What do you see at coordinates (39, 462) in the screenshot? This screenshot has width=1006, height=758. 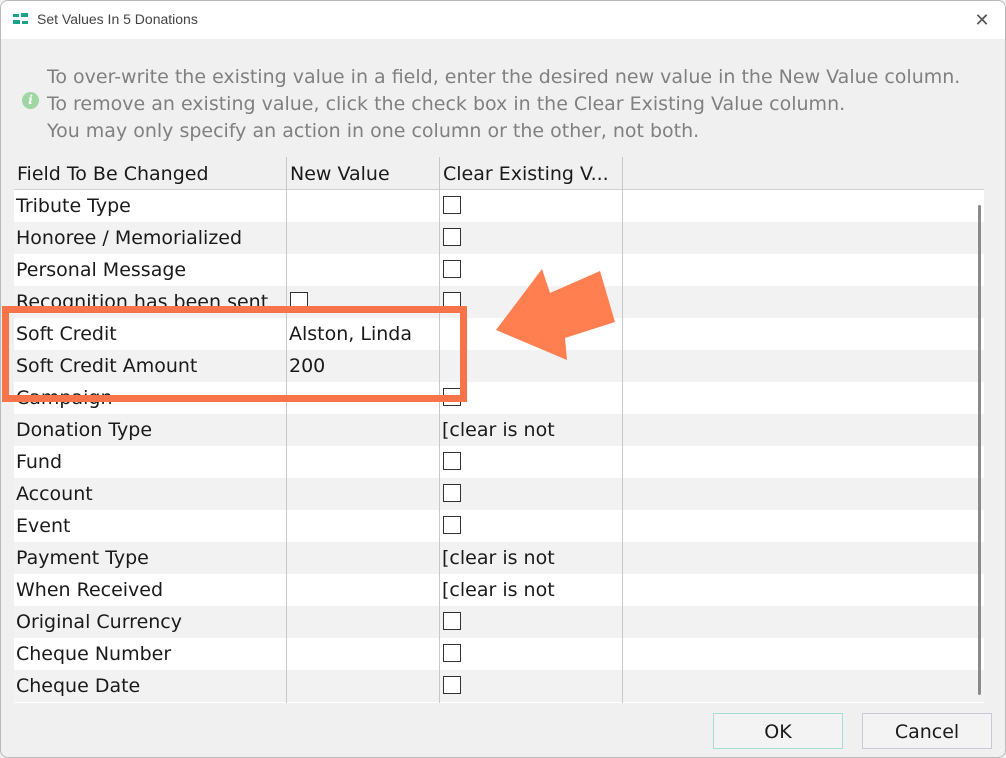 I see `field-name-cell: Fund` at bounding box center [39, 462].